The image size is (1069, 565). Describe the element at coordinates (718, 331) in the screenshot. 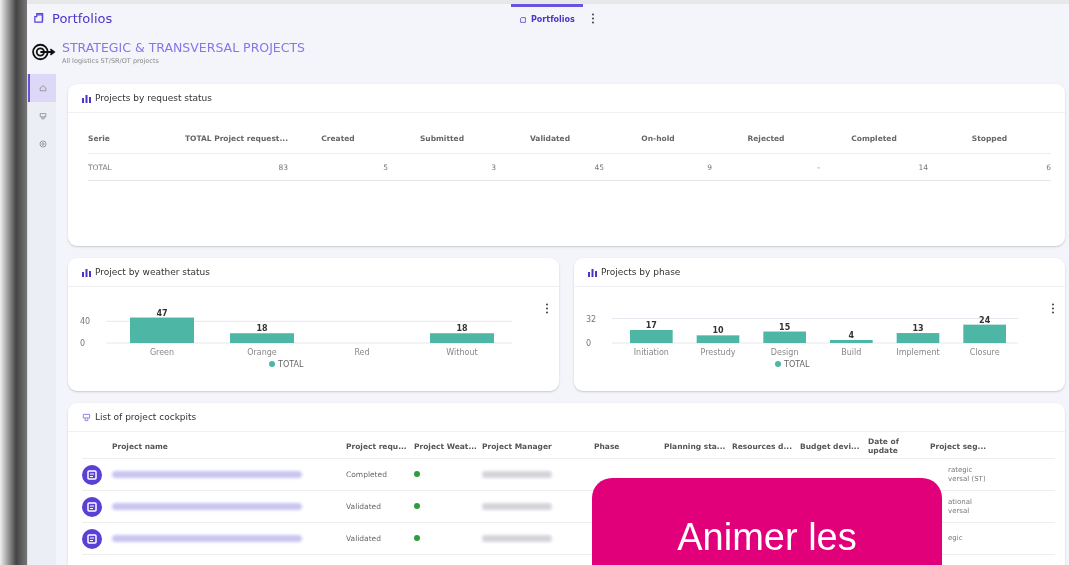

I see `value-label: 10` at that location.